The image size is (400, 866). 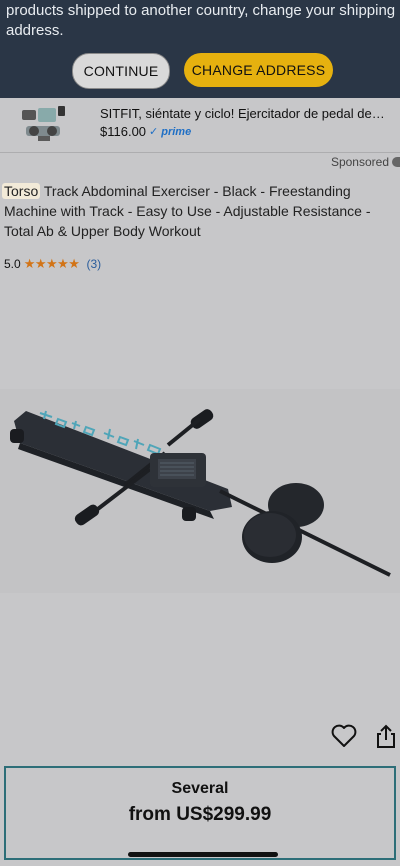 I want to click on sellers-label: Several, so click(x=200, y=788).